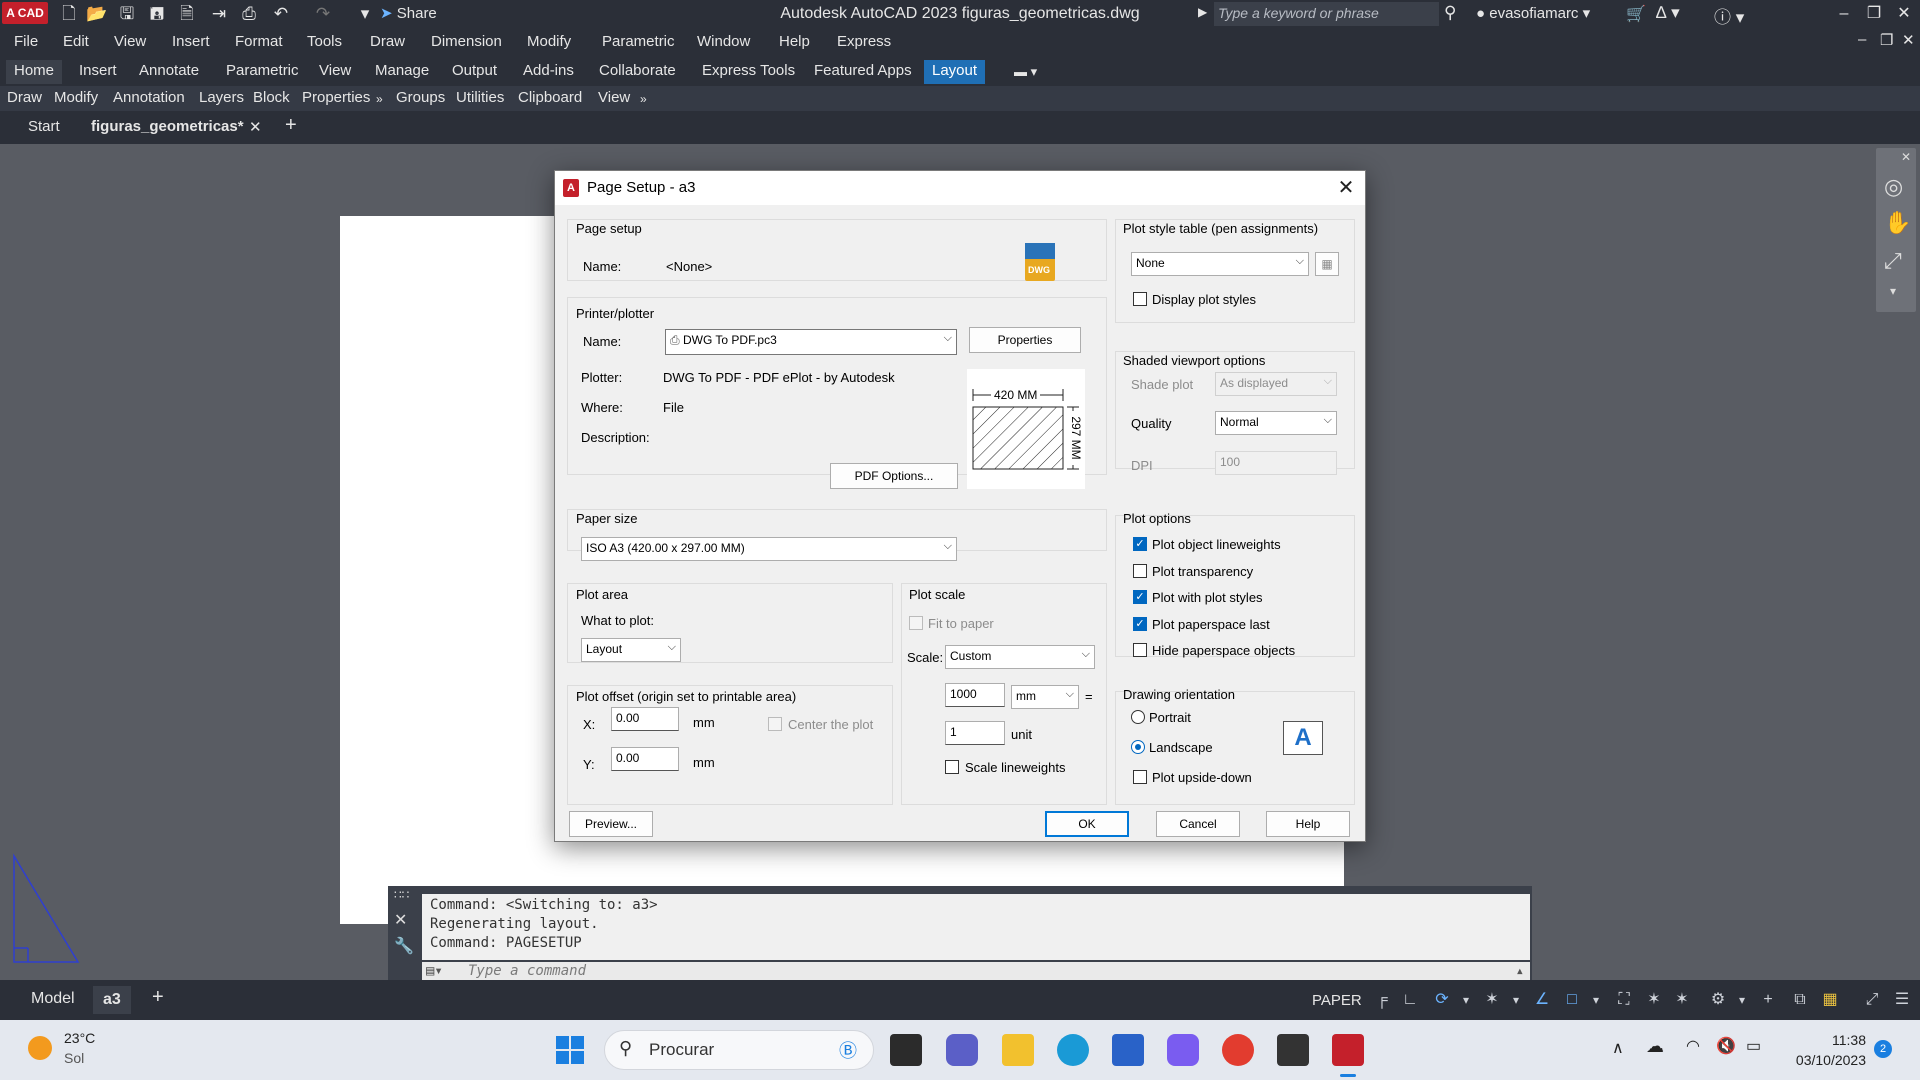 The image size is (1920, 1080). Describe the element at coordinates (1183, 1050) in the screenshot. I see `copilot-icon` at that location.